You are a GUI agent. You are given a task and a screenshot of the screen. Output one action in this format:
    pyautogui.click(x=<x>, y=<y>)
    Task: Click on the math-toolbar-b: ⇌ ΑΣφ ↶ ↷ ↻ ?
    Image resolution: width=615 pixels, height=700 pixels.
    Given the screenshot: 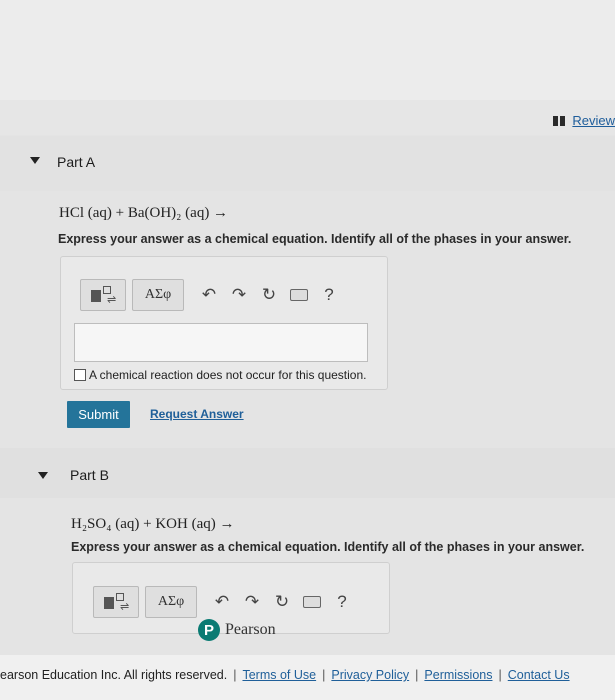 What is the action you would take?
    pyautogui.click(x=225, y=602)
    